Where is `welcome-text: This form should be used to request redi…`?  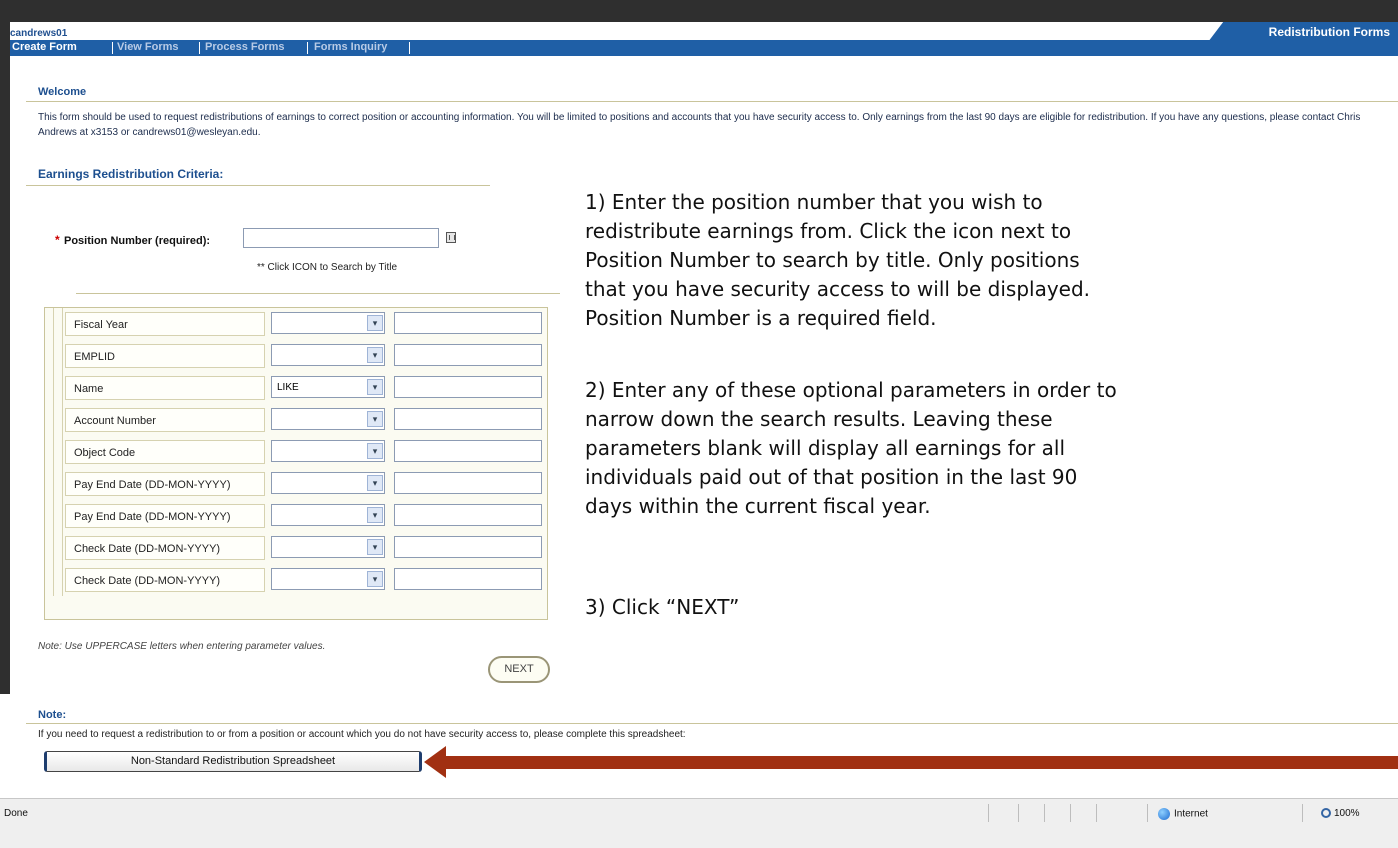 welcome-text: This form should be used to request redi… is located at coordinates (699, 125).